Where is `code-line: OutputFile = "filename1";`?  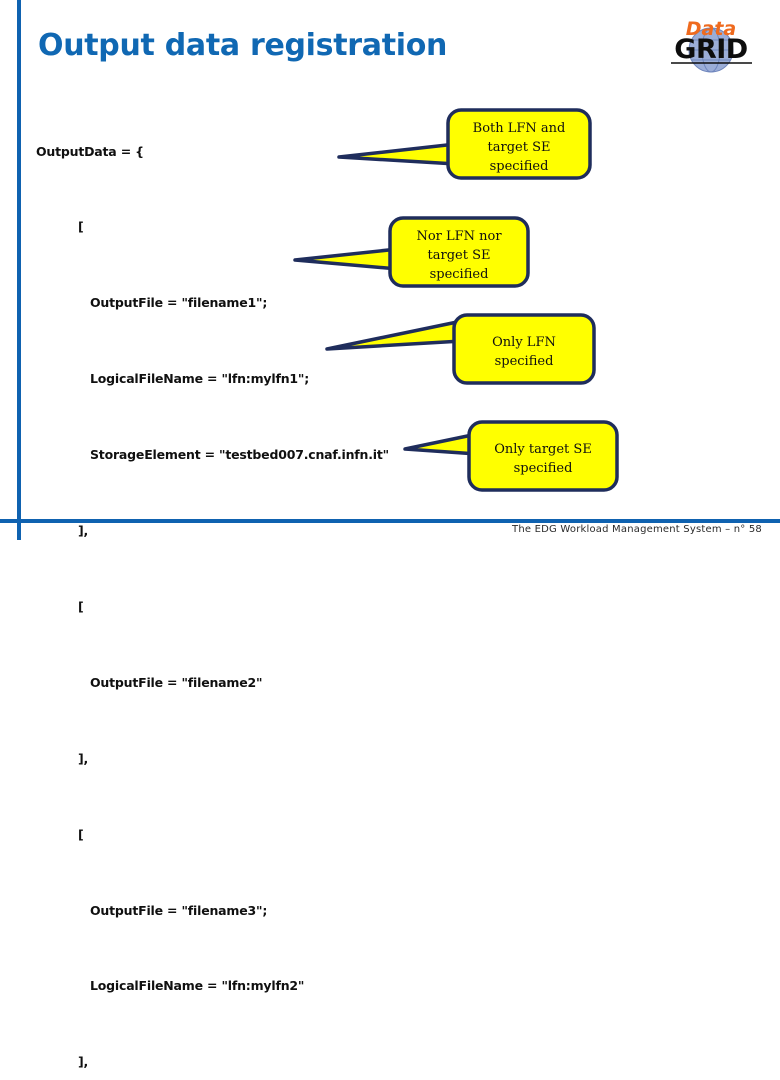 code-line: OutputFile = "filename1"; is located at coordinates (179, 303).